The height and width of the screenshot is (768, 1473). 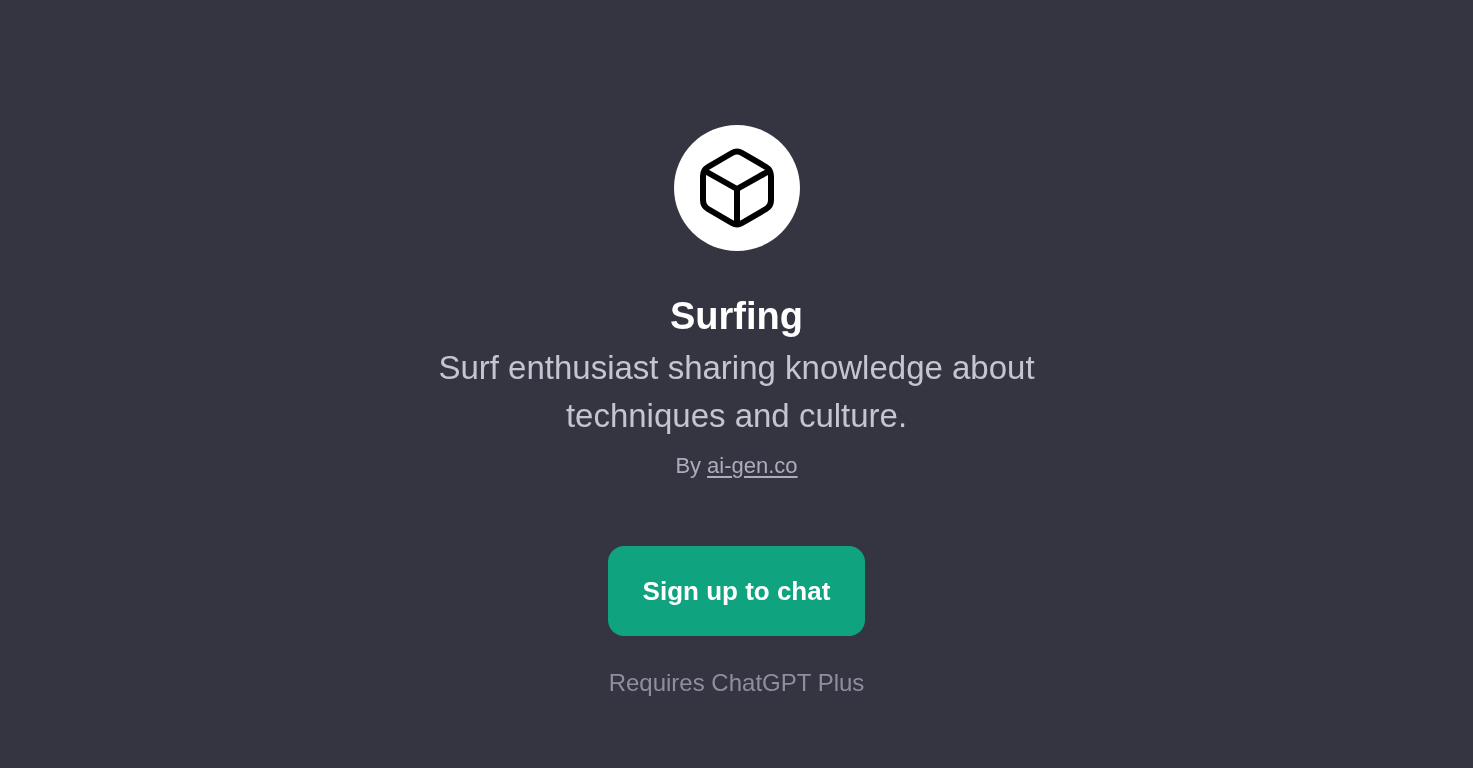 What do you see at coordinates (736, 683) in the screenshot?
I see `requirement-note: Requires ChatGPT Plus` at bounding box center [736, 683].